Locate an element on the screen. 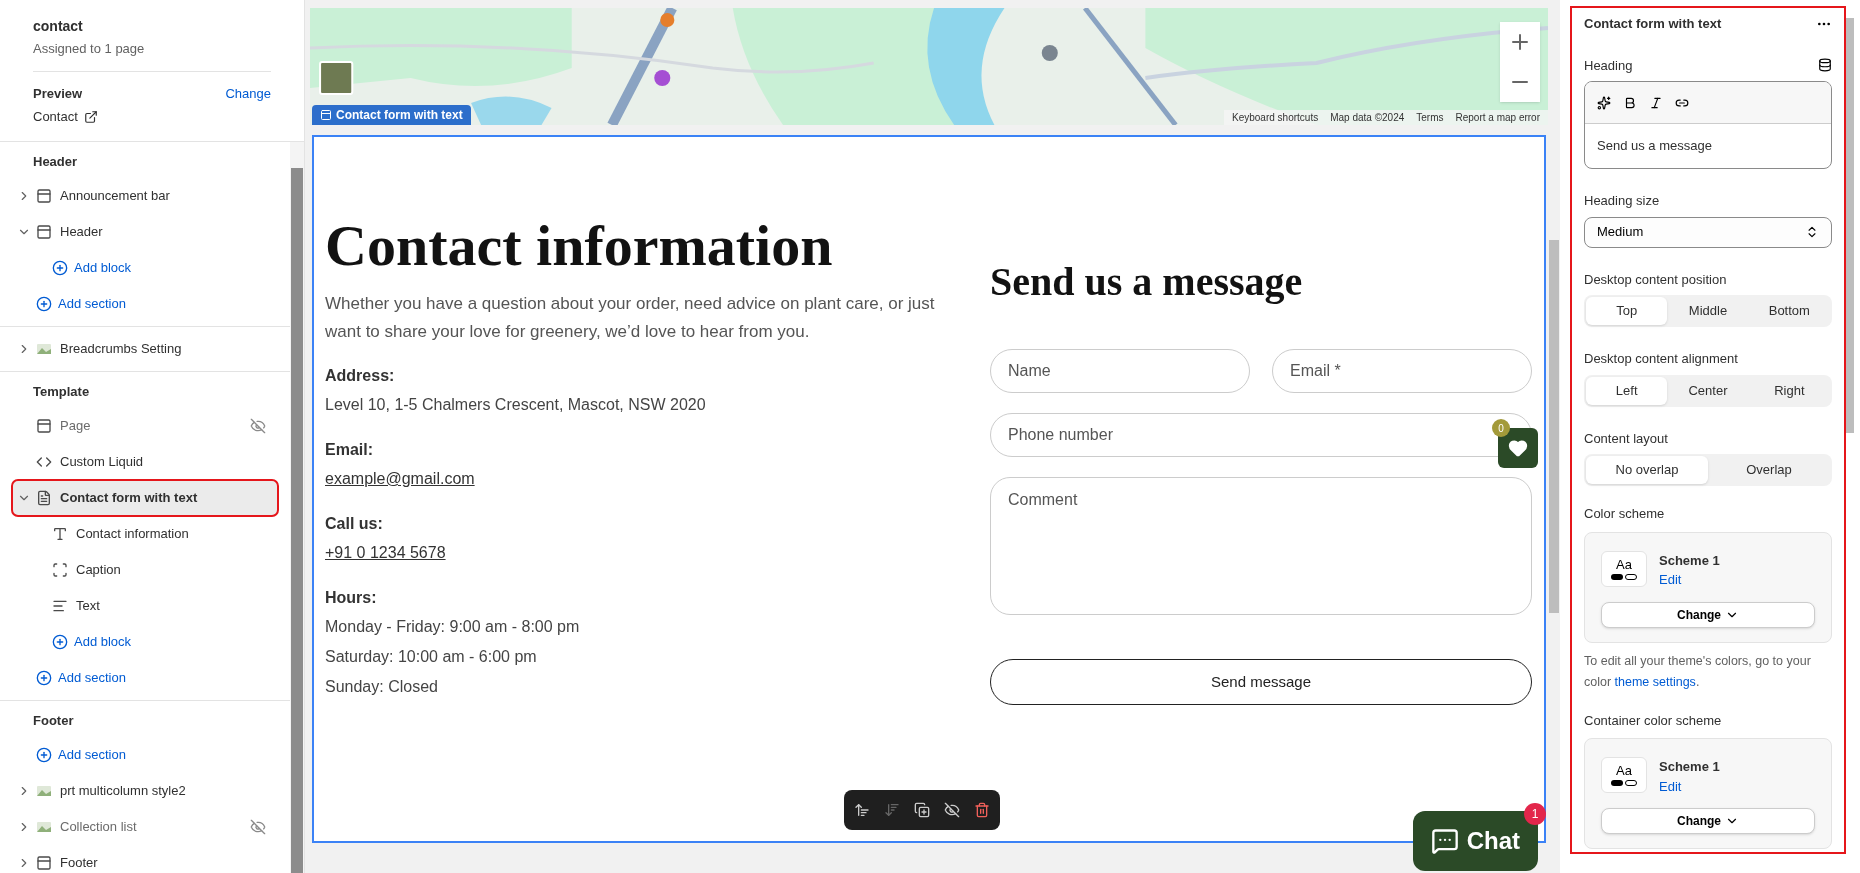  scheme-note: To edit all your theme's colors, go to your color theme settings. is located at coordinates (1698, 671).